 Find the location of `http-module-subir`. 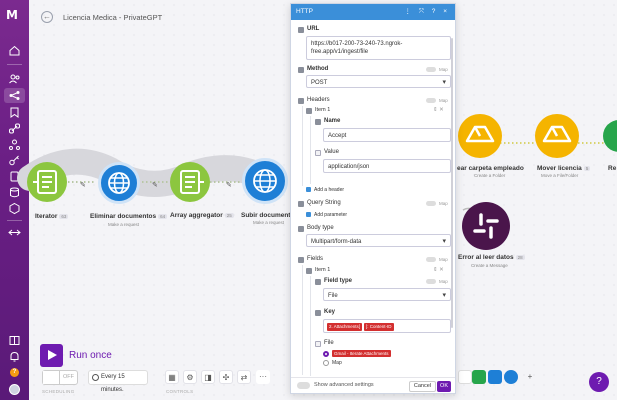

http-module-subir is located at coordinates (265, 181).